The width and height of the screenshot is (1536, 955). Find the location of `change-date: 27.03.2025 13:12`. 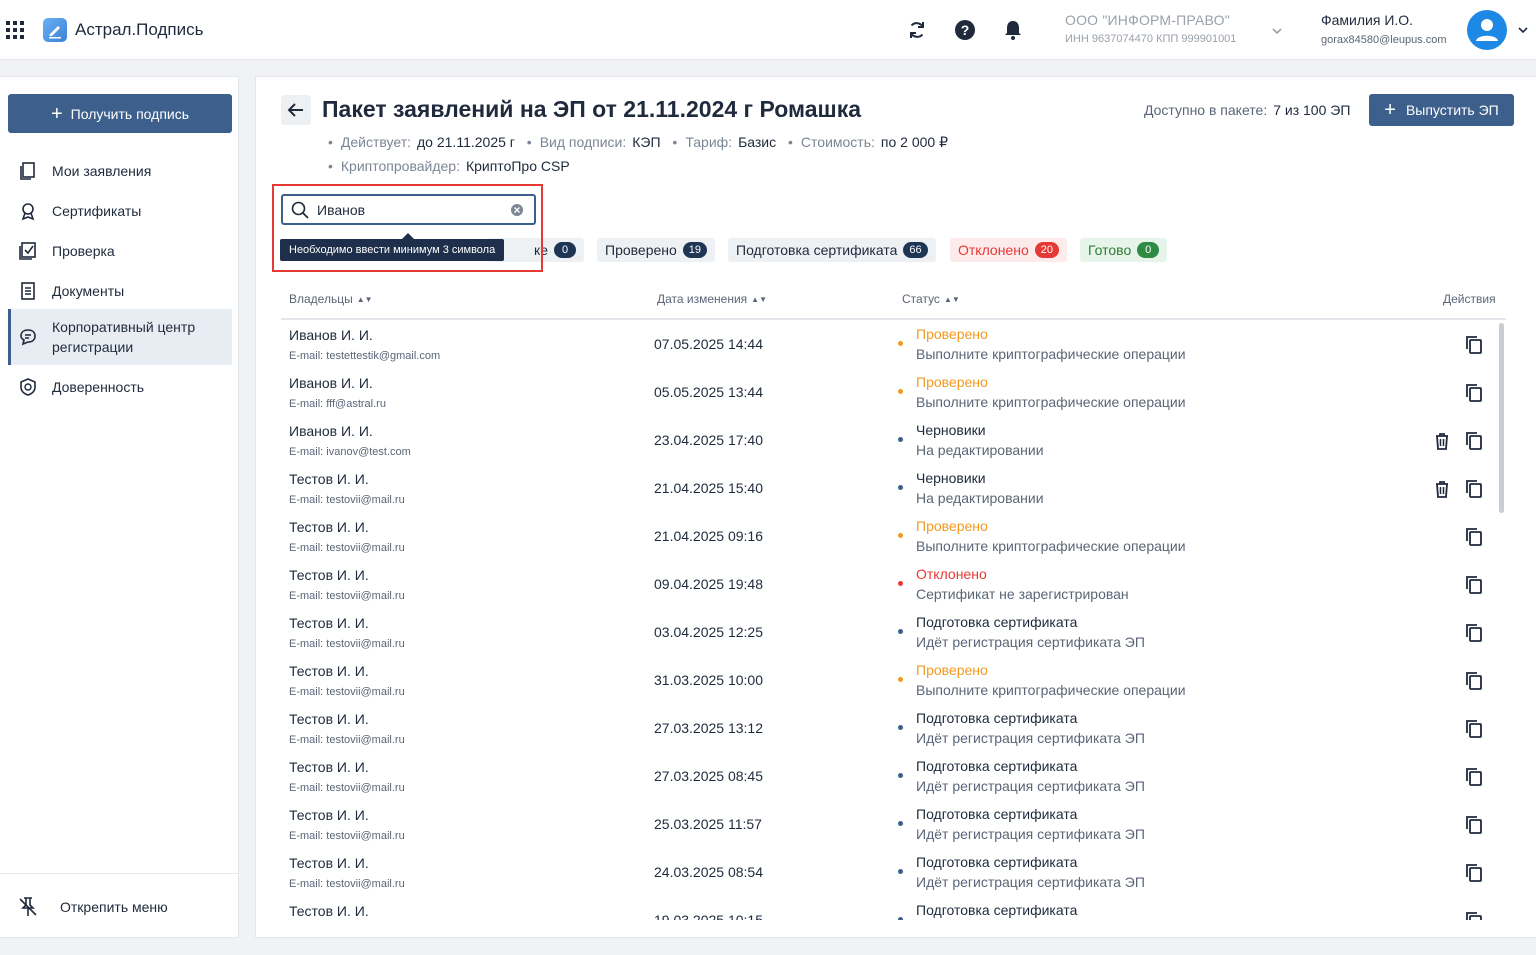

change-date: 27.03.2025 13:12 is located at coordinates (708, 728).